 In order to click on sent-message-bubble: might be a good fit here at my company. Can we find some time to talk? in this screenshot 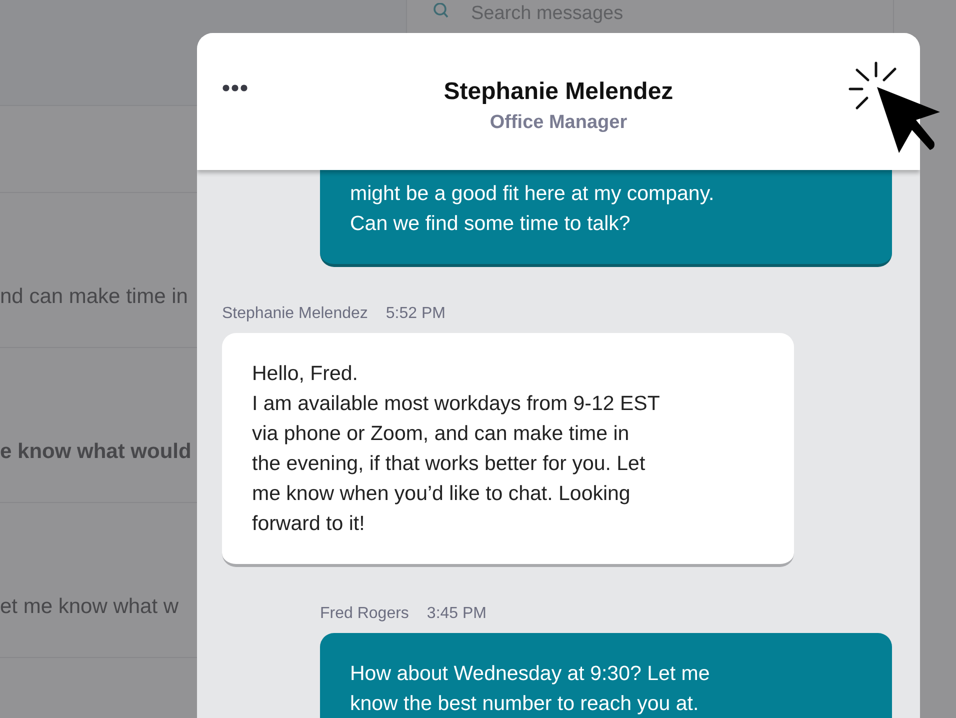, I will do `click(606, 218)`.